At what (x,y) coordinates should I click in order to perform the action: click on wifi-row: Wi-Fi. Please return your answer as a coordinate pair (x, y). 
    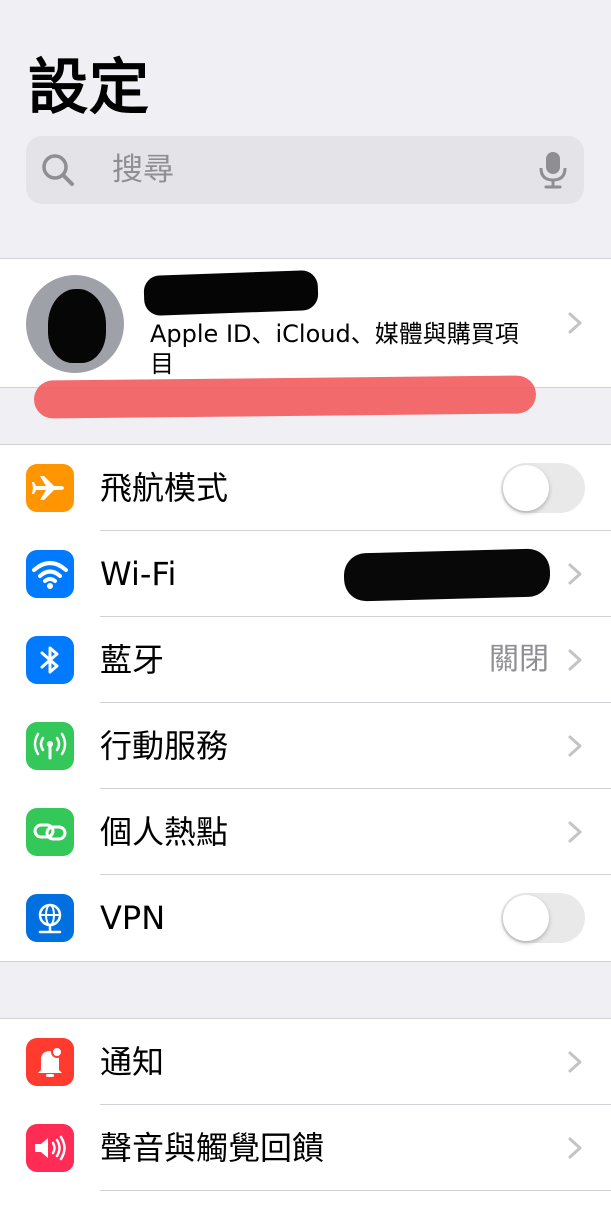
    Looking at the image, I should click on (305, 574).